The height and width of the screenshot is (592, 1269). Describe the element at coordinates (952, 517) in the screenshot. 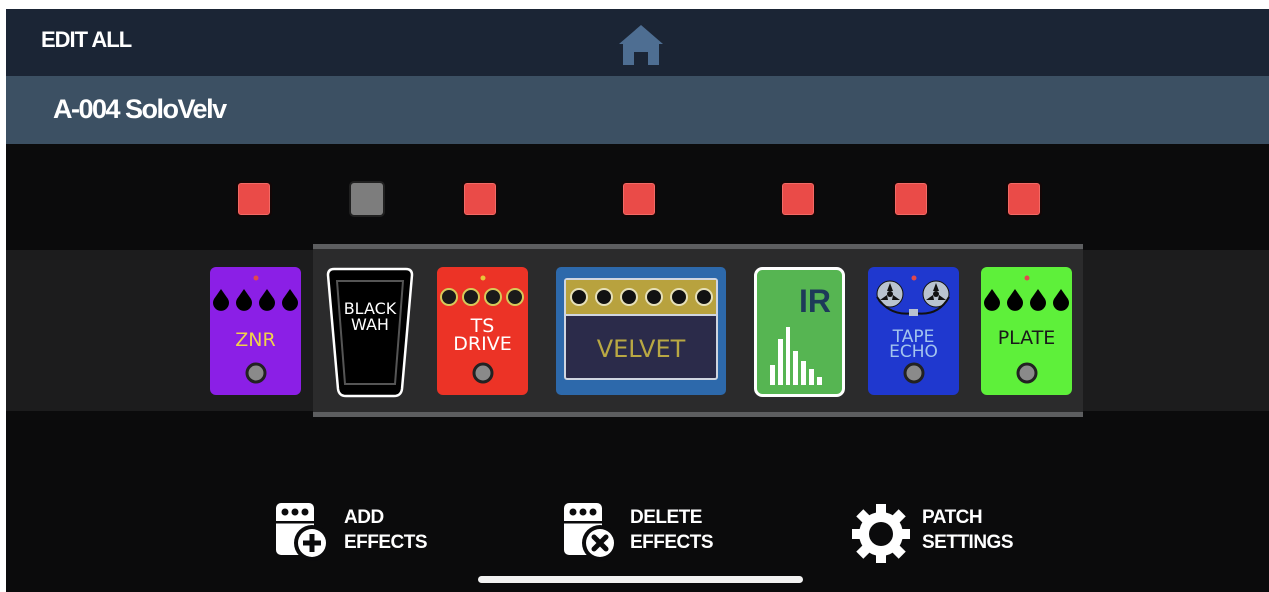

I see `patch-settings-label-line1: PATCH` at that location.